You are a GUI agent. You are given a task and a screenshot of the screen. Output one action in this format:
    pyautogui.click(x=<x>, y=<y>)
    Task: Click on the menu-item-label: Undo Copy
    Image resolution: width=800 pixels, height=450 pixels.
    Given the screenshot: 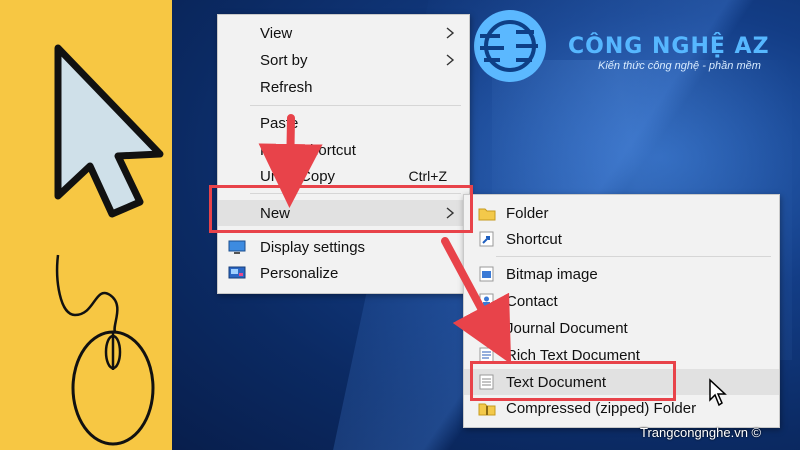 What is the action you would take?
    pyautogui.click(x=298, y=176)
    